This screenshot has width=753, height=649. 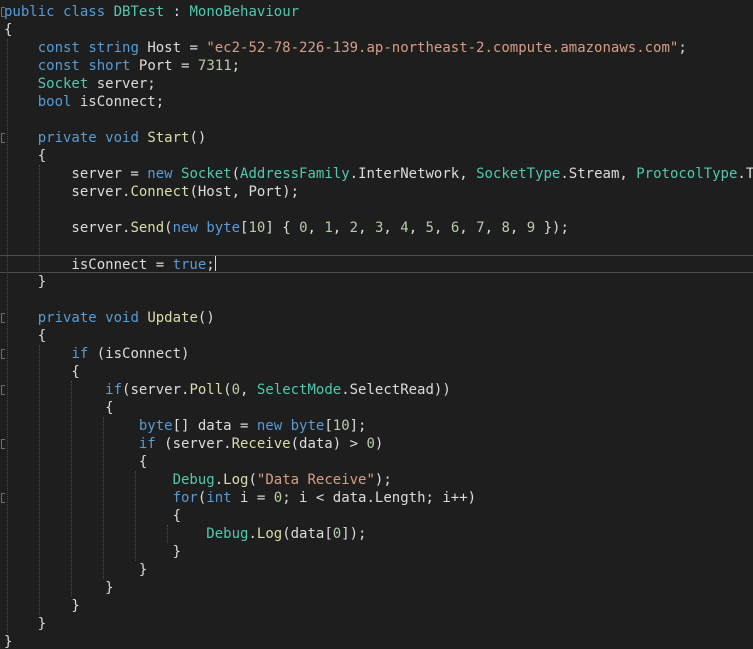 I want to click on code-token: :, so click(x=177, y=12).